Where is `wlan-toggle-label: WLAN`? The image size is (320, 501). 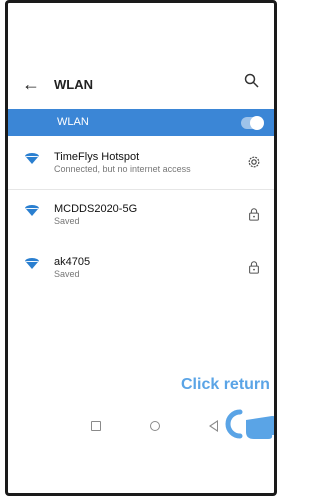
wlan-toggle-label: WLAN is located at coordinates (73, 122).